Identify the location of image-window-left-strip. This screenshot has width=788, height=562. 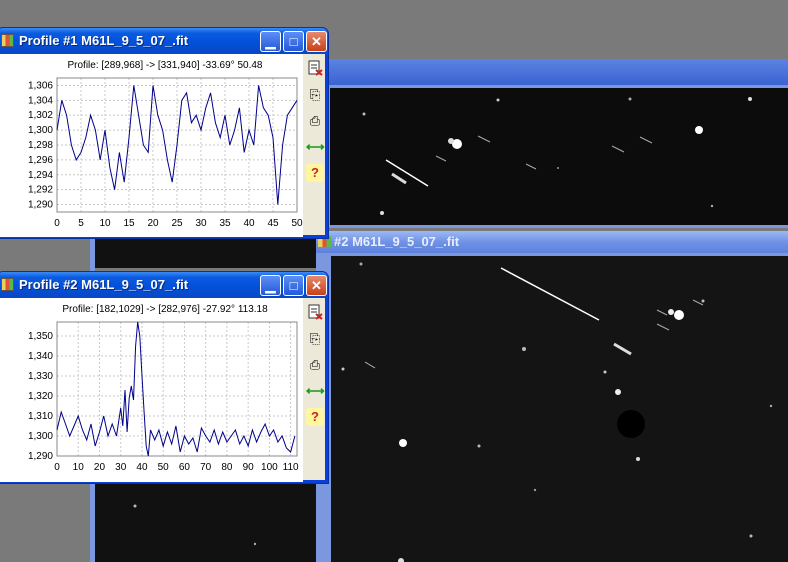
(206, 253).